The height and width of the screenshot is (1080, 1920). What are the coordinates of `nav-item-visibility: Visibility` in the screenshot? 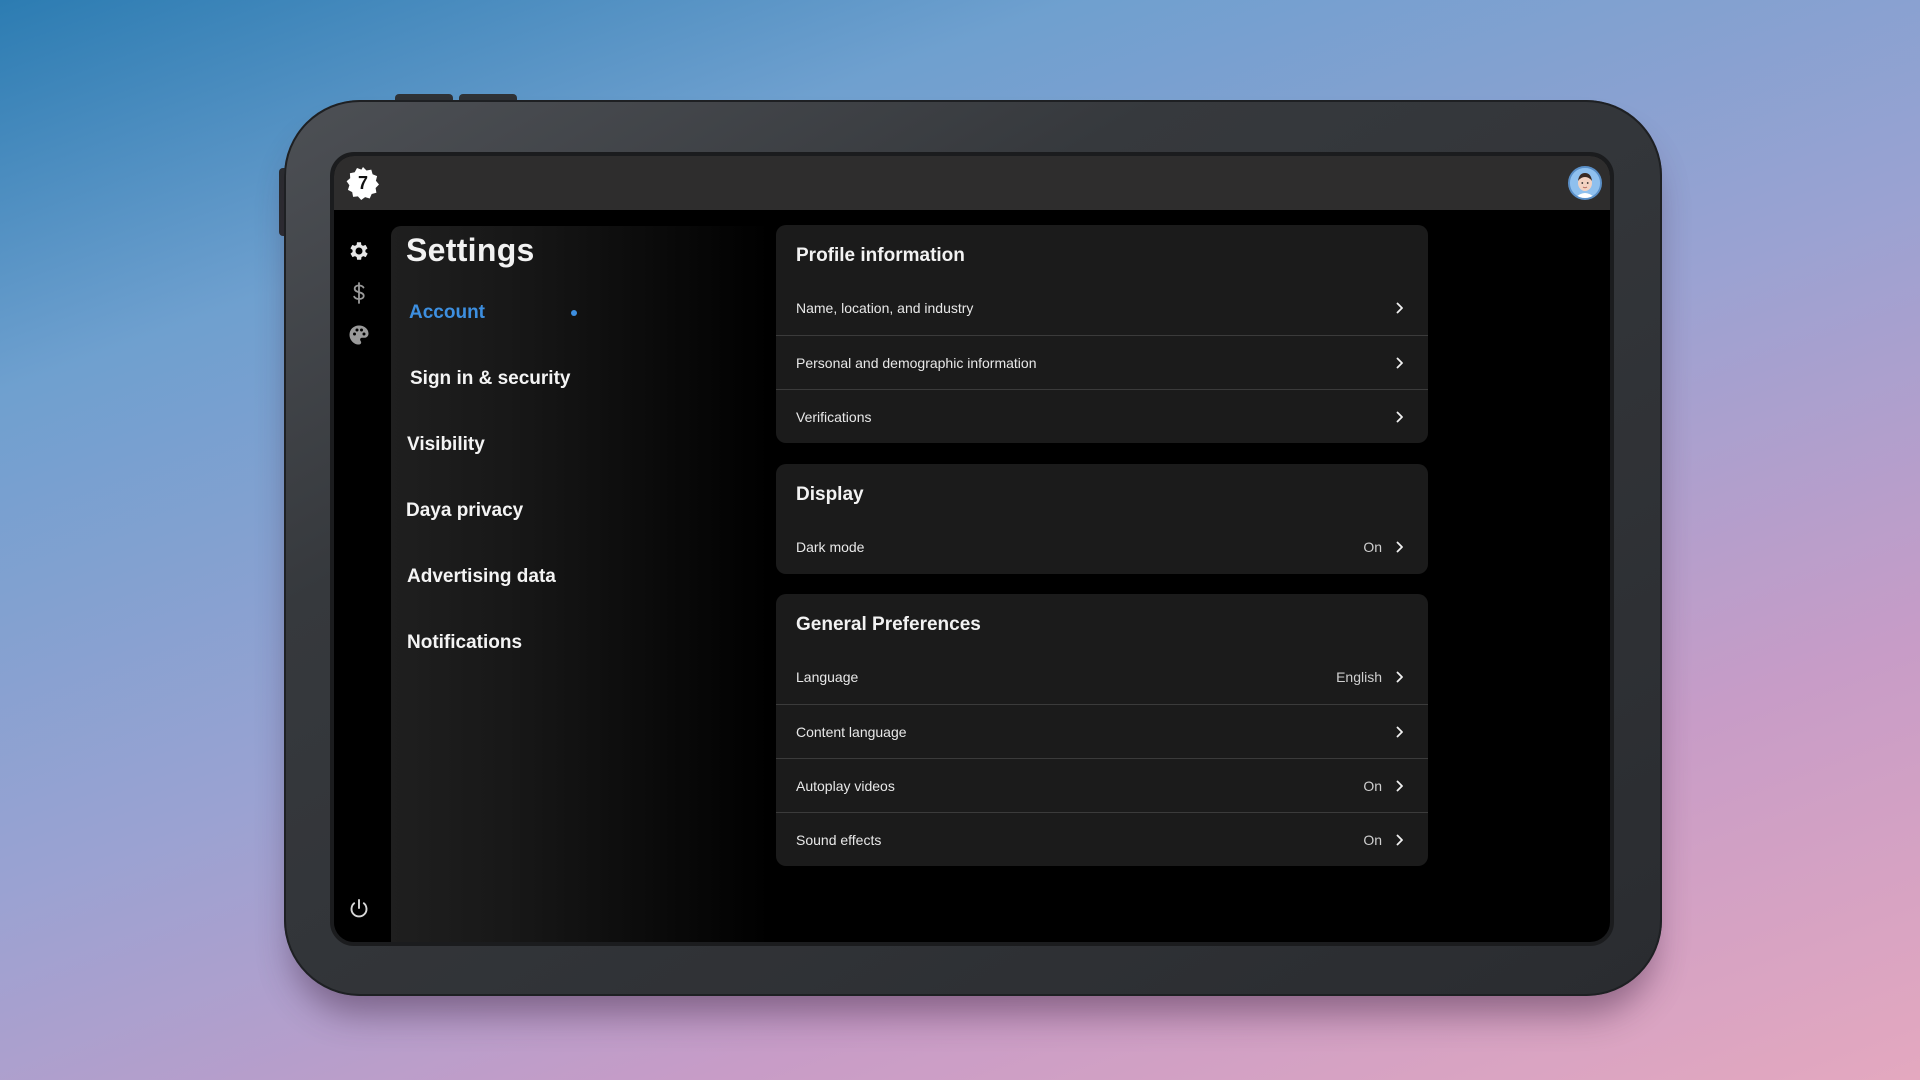 It's located at (446, 445).